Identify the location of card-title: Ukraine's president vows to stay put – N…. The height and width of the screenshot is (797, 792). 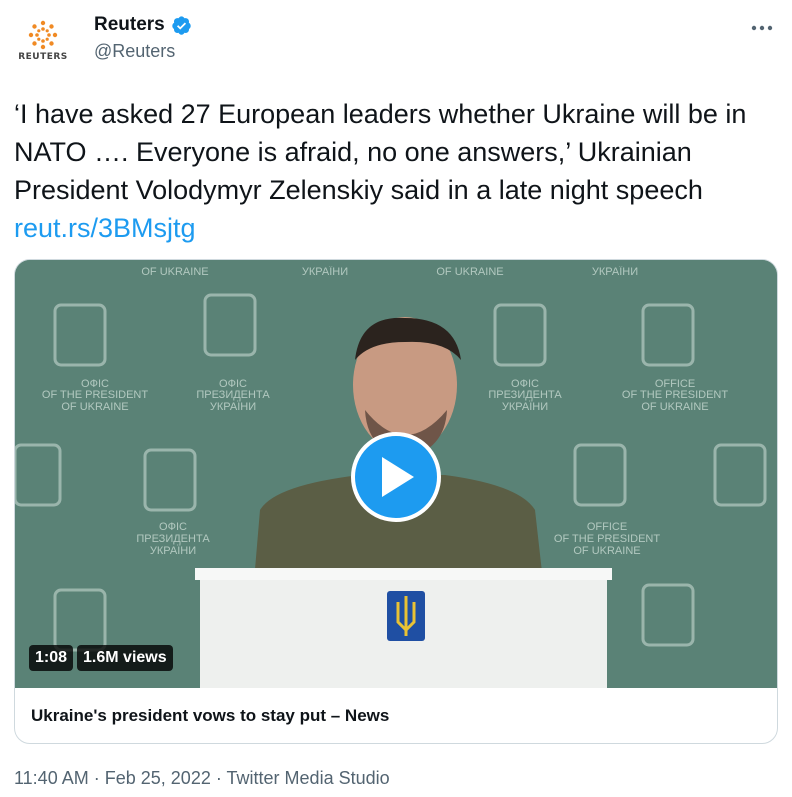
(210, 716).